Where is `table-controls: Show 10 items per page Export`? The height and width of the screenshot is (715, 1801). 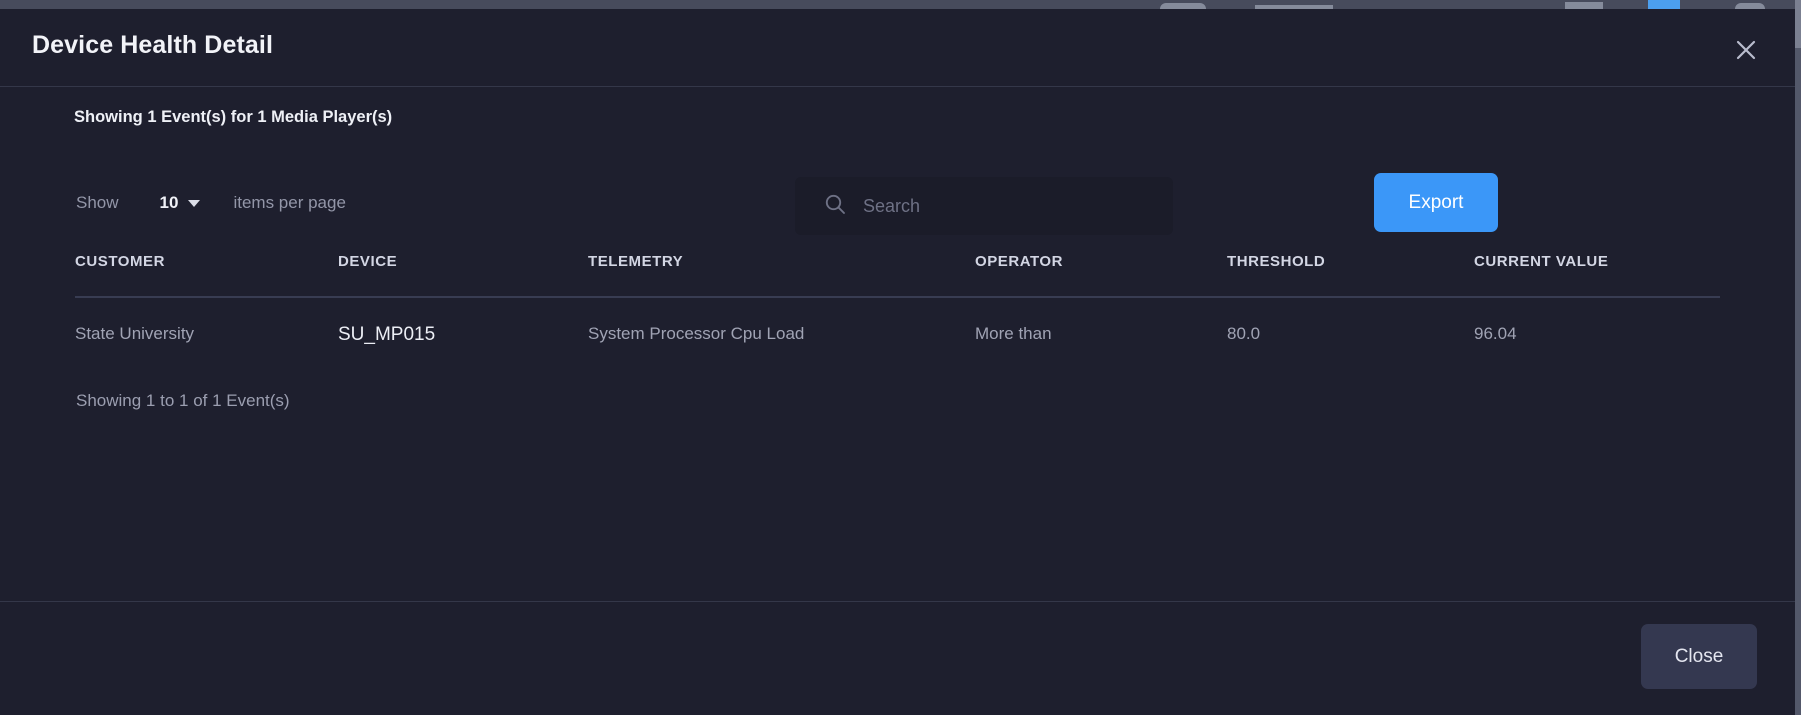 table-controls: Show 10 items per page Export is located at coordinates (897, 206).